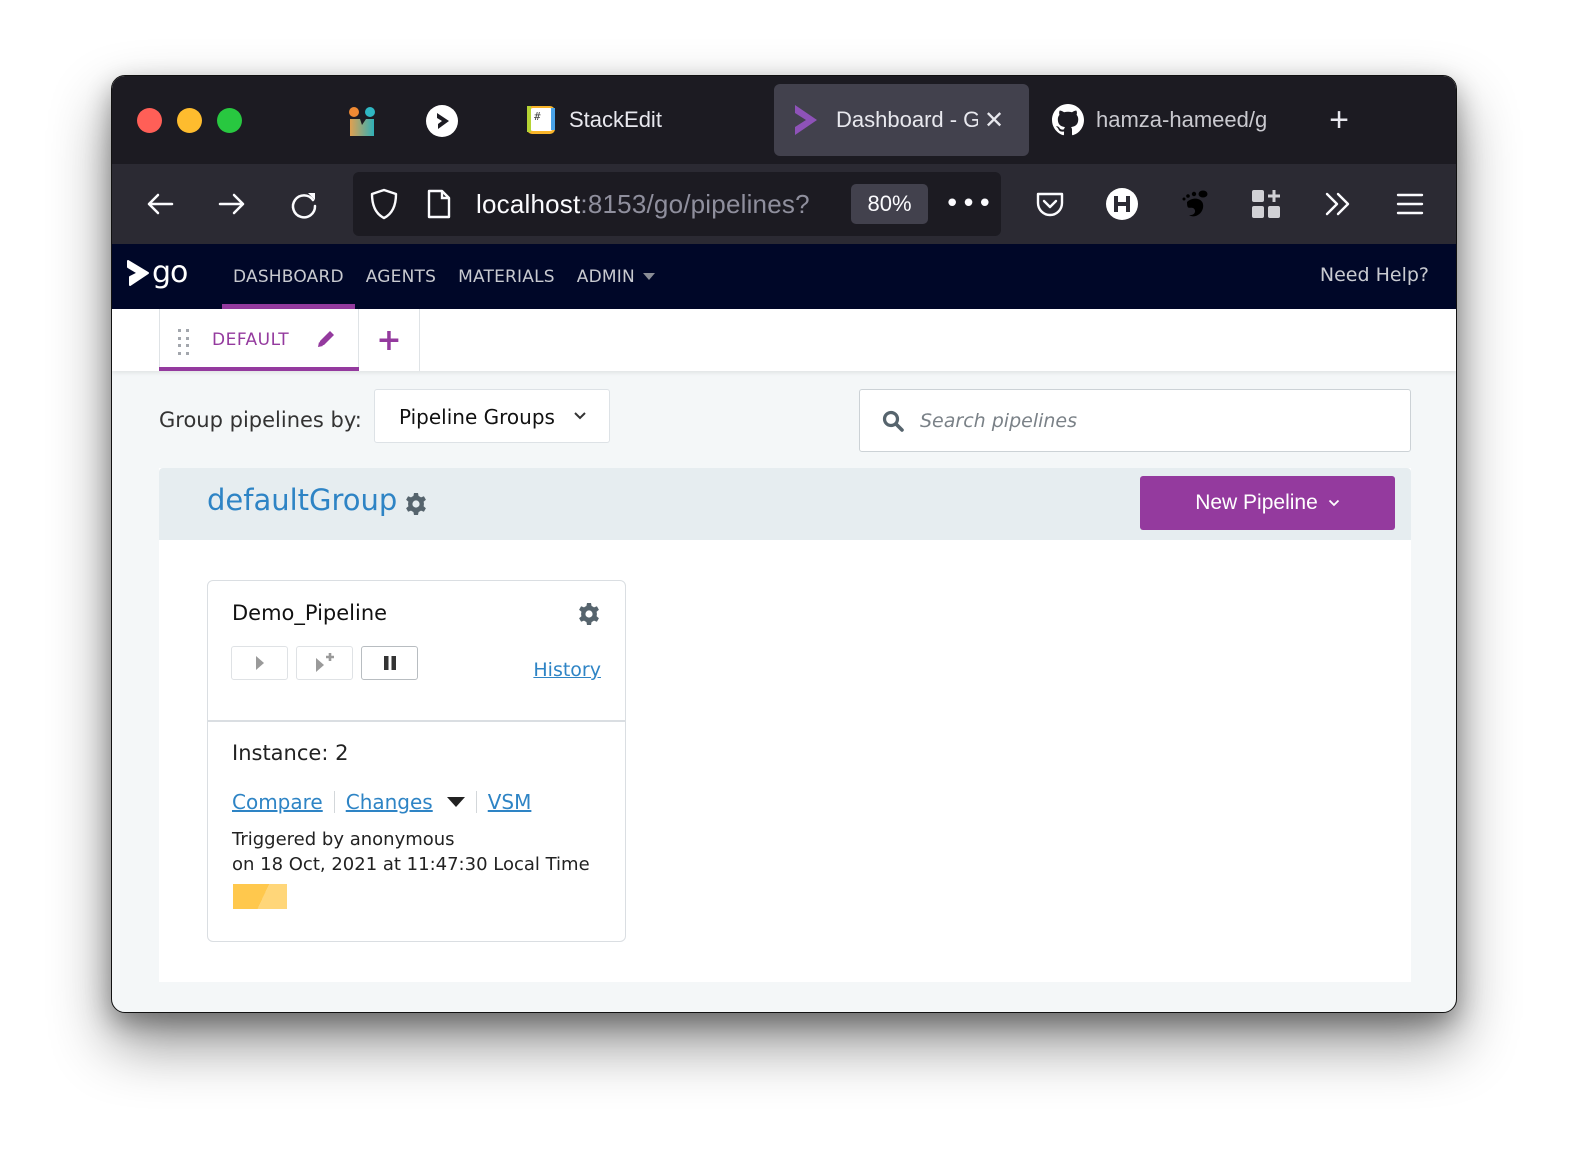 This screenshot has height=1164, width=1574. I want to click on nav-label: DASHBOARD, so click(288, 276).